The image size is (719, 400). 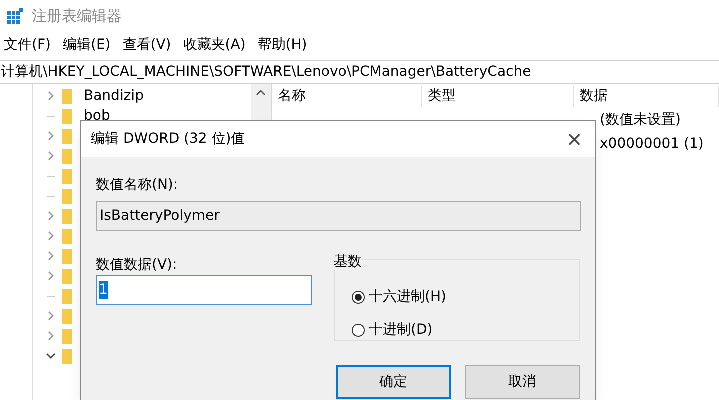 I want to click on value-data-field: 1, so click(x=204, y=290).